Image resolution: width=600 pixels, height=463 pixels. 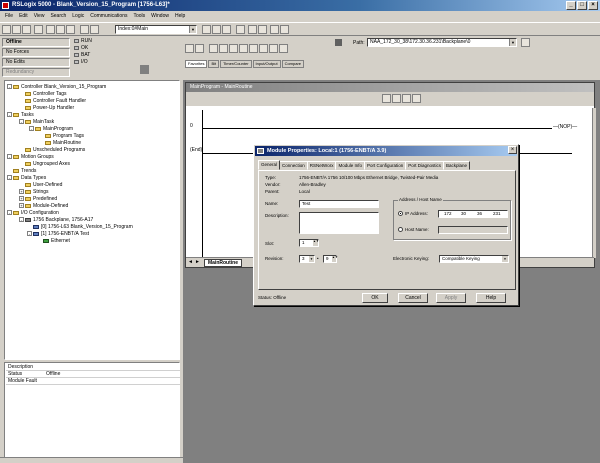 What do you see at coordinates (108, 16) in the screenshot?
I see `menu-communications: Communications` at bounding box center [108, 16].